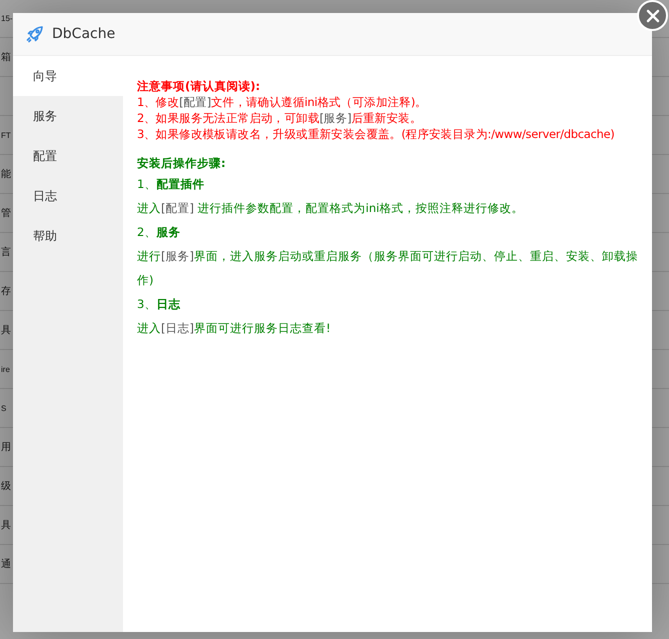  What do you see at coordinates (199, 86) in the screenshot?
I see `notice-heading: 注意事项(请认真阅读):` at bounding box center [199, 86].